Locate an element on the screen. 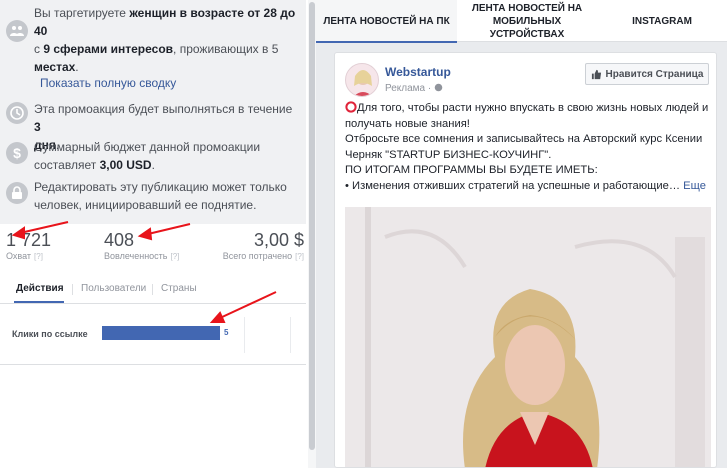 This screenshot has width=727, height=468. scrollbar is located at coordinates (312, 234).